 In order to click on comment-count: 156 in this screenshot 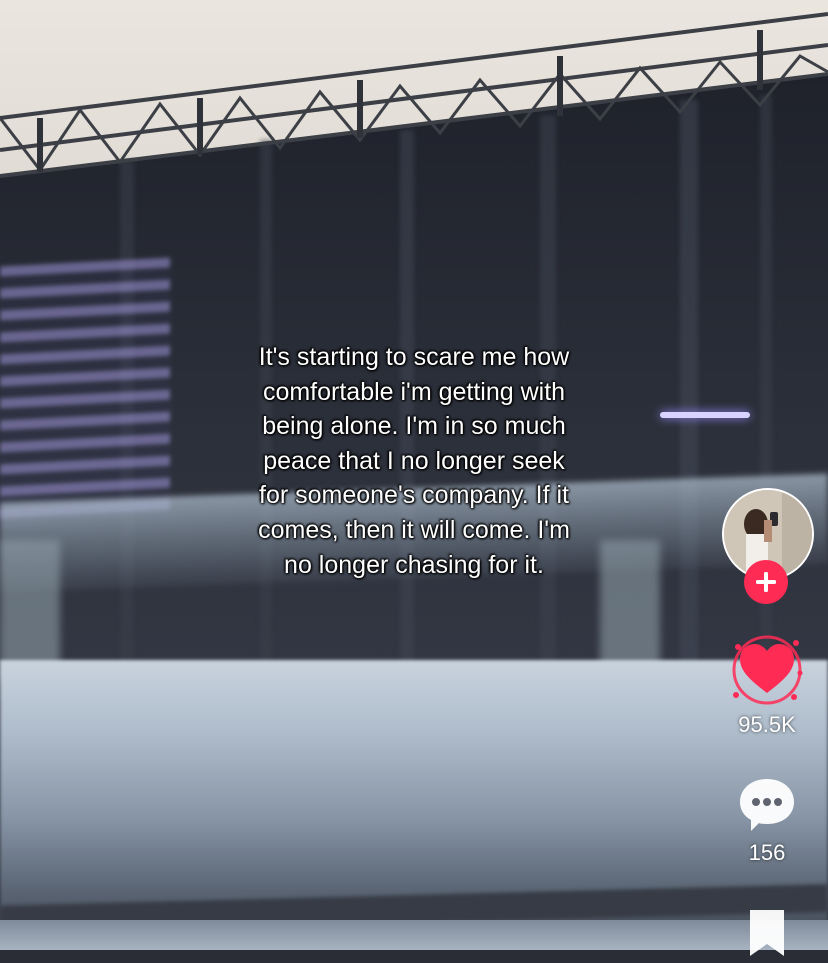, I will do `click(767, 852)`.